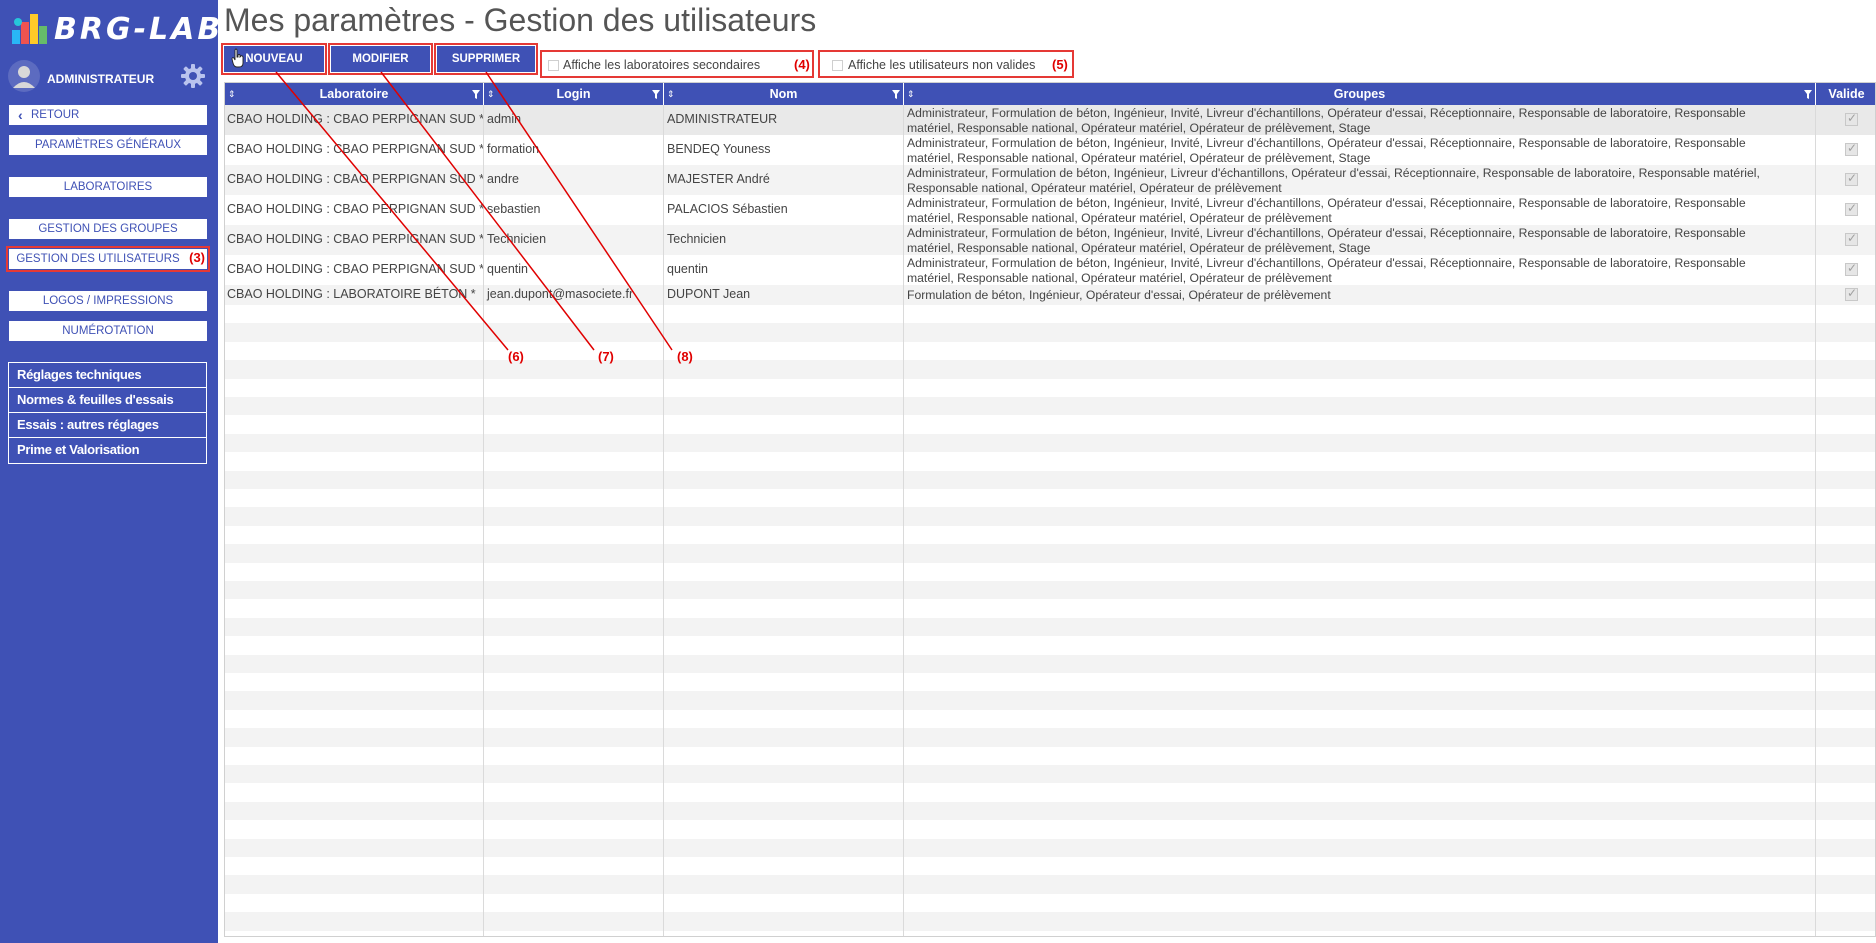 The image size is (1876, 943). What do you see at coordinates (107, 450) in the screenshot?
I see `menu-item-bonus-valuation: Prime et Valorisation` at bounding box center [107, 450].